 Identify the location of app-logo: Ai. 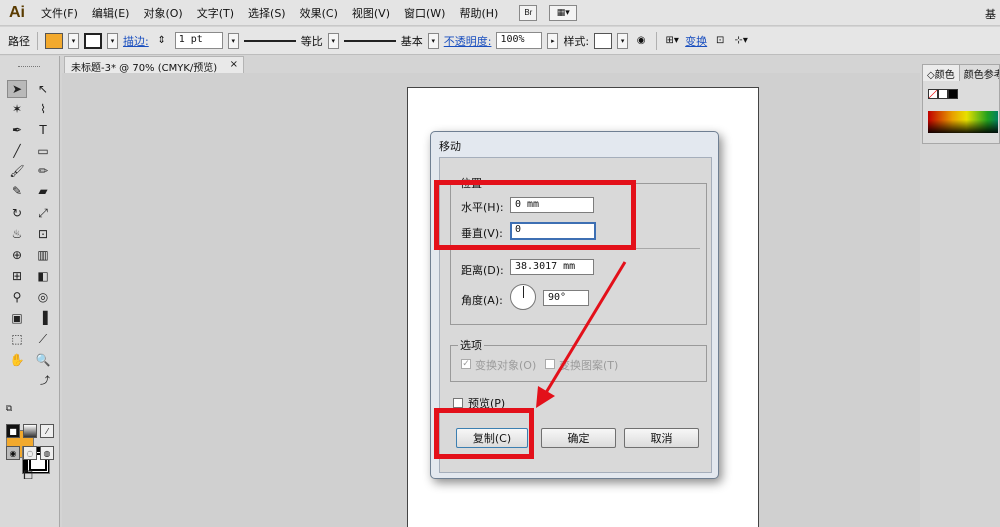
(17, 12).